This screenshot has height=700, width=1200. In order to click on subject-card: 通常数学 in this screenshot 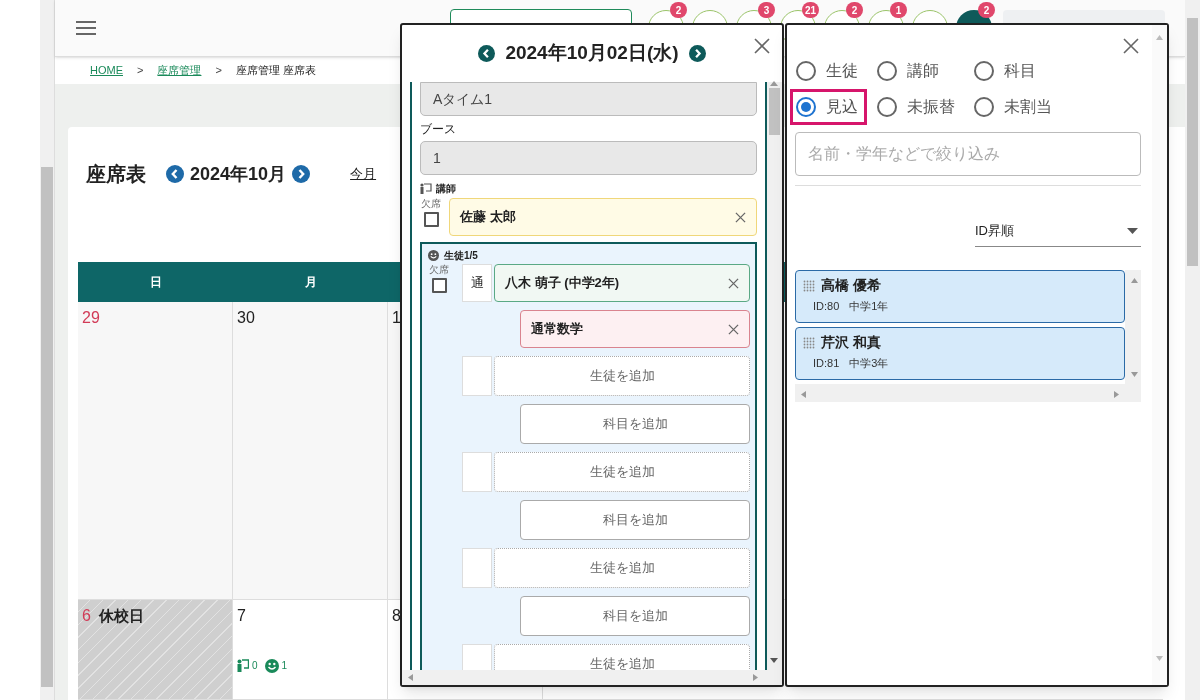, I will do `click(635, 329)`.